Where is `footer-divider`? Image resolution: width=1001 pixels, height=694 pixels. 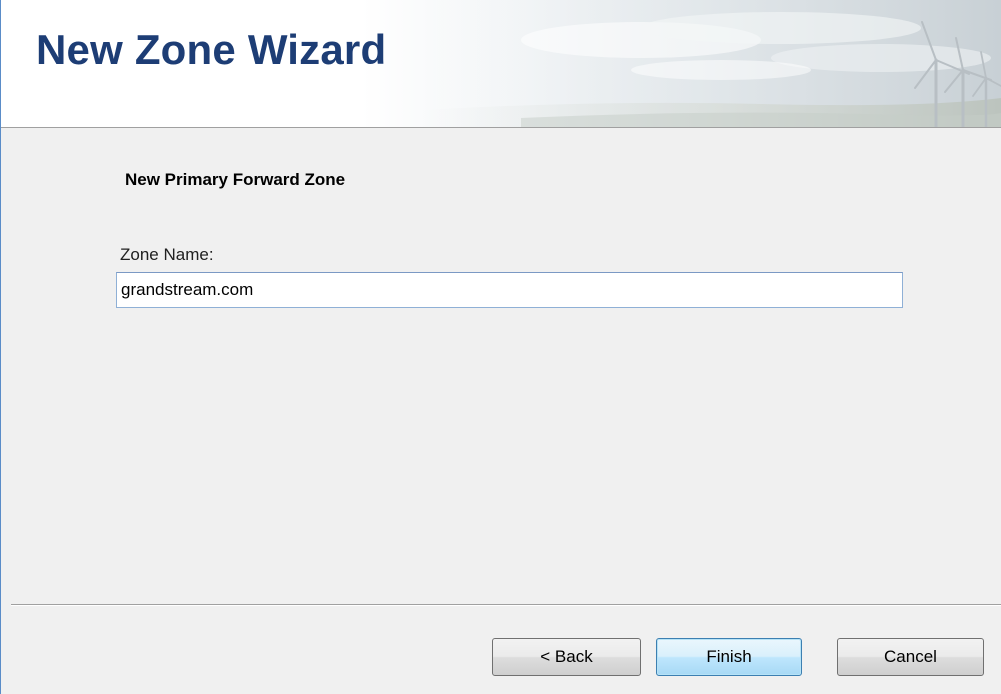
footer-divider is located at coordinates (506, 605).